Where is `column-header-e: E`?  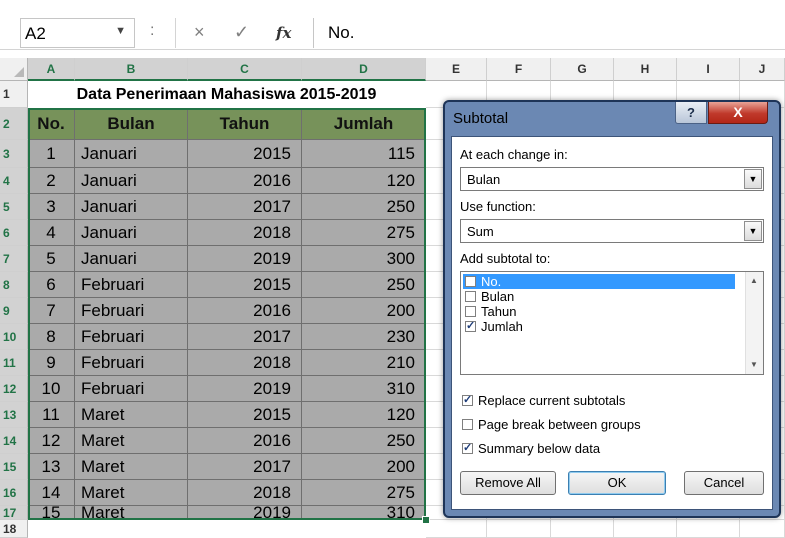
column-header-e: E is located at coordinates (456, 69).